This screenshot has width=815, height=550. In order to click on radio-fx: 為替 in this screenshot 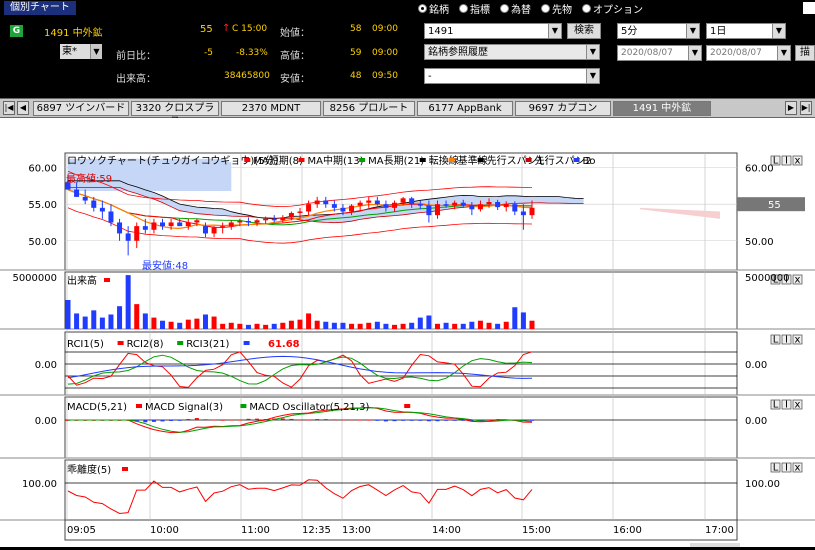, I will do `click(515, 8)`.